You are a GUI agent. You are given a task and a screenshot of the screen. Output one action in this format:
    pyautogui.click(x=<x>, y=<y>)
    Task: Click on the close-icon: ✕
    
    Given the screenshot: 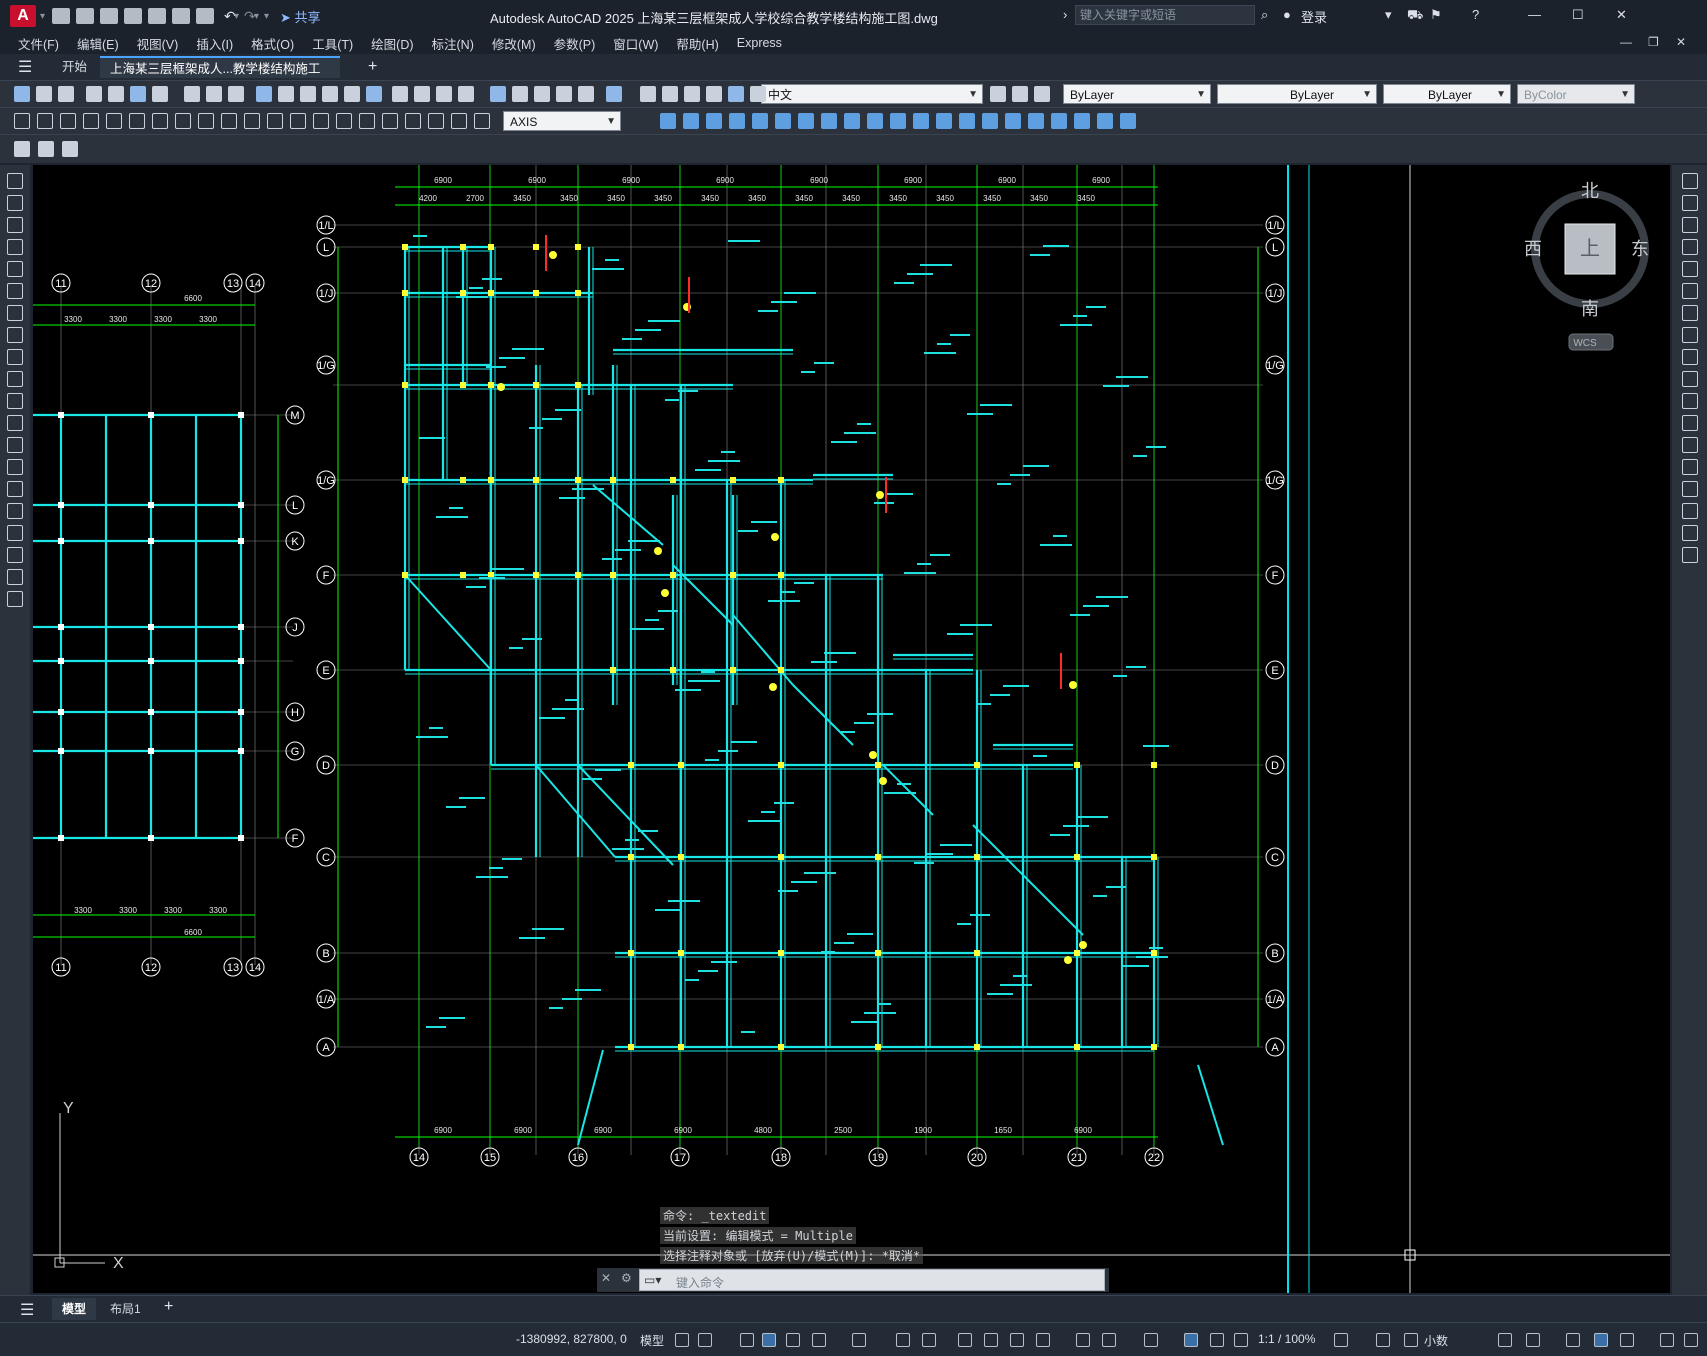 What is the action you would take?
    pyautogui.click(x=1621, y=15)
    